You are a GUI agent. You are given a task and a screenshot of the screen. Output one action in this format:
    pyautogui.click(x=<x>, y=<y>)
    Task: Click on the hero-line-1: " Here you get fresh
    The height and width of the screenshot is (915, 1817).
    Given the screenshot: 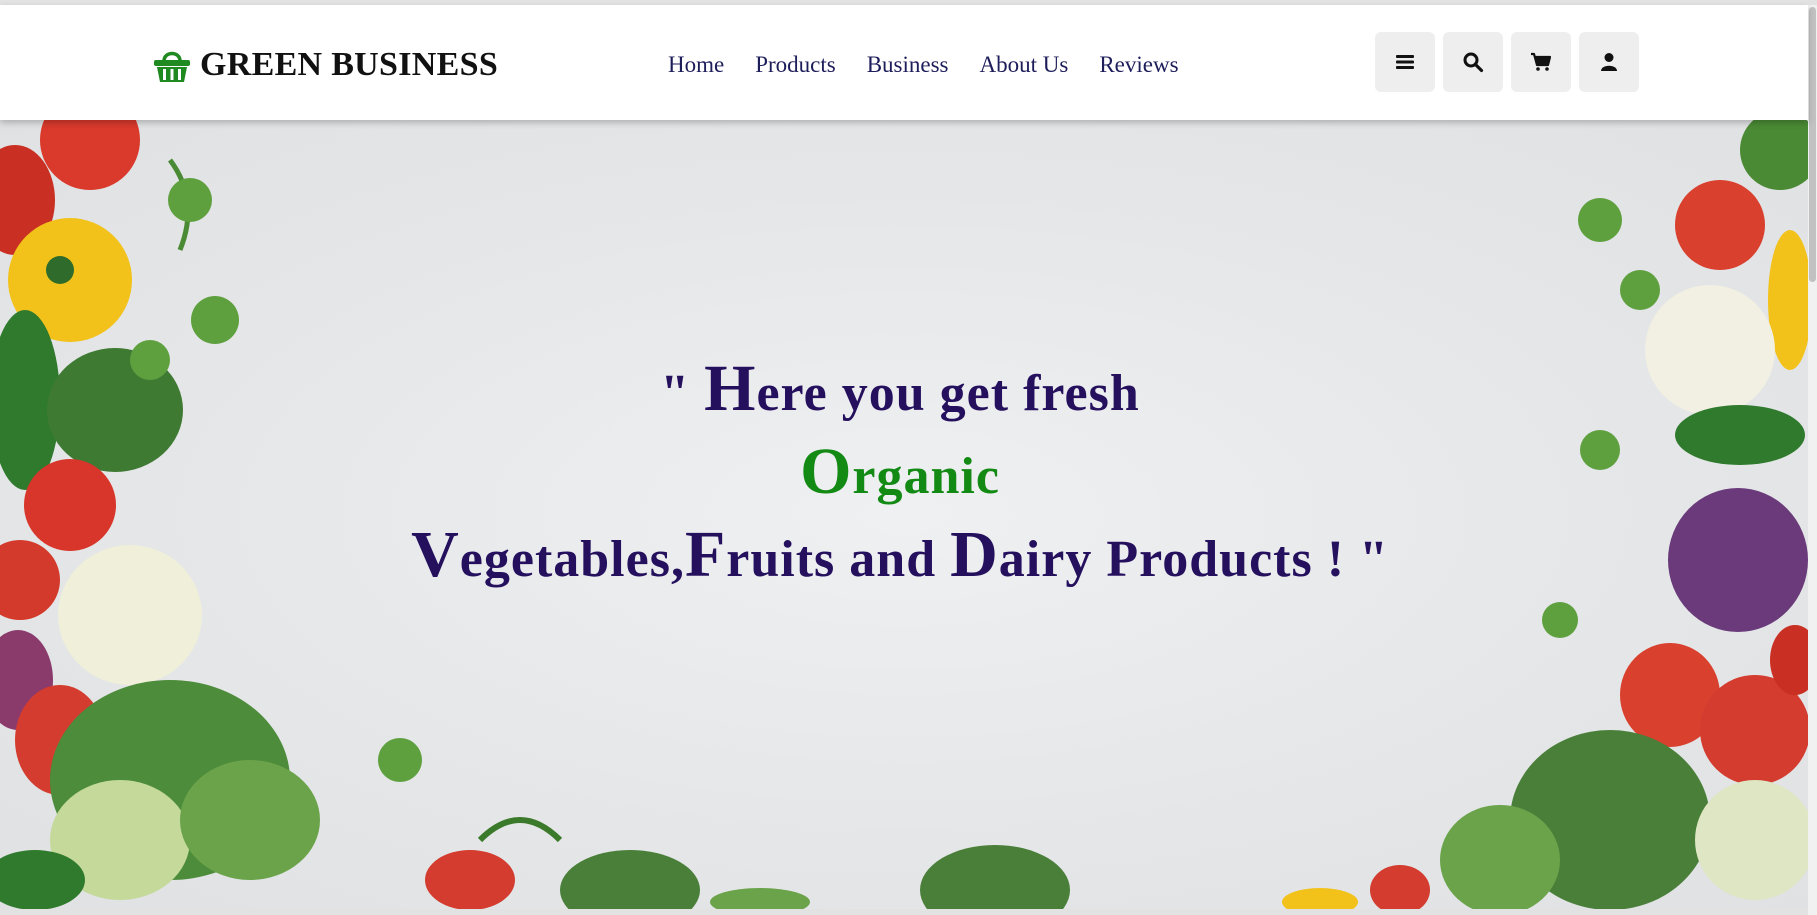 What is the action you would take?
    pyautogui.click(x=900, y=391)
    